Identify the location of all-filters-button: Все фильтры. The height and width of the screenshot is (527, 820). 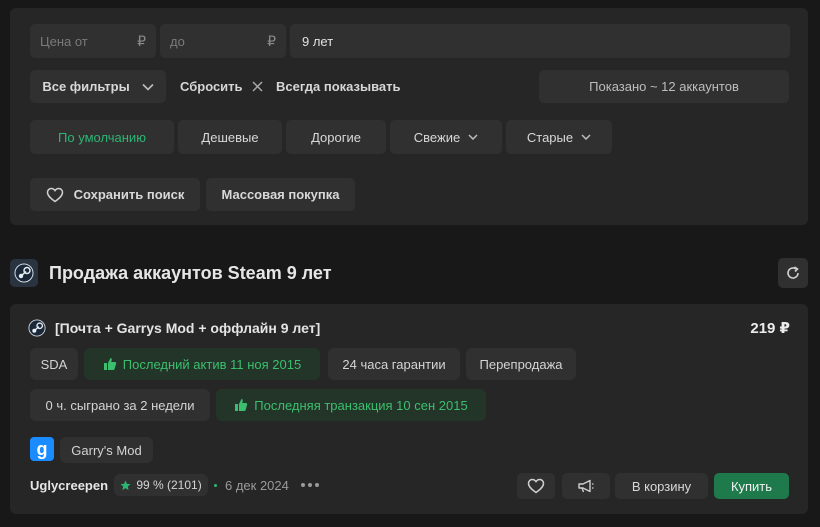
(98, 86).